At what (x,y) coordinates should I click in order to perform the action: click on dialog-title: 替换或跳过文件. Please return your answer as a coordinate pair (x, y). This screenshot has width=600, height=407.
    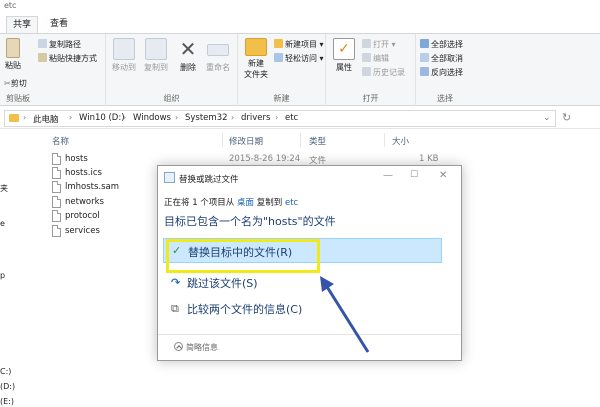
    Looking at the image, I should click on (209, 180).